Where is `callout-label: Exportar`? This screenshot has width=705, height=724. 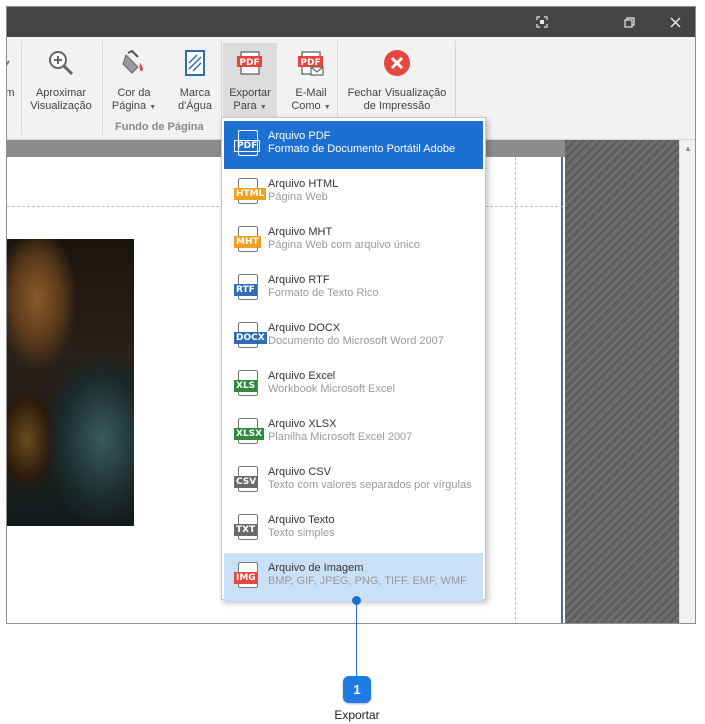
callout-label: Exportar is located at coordinates (357, 715).